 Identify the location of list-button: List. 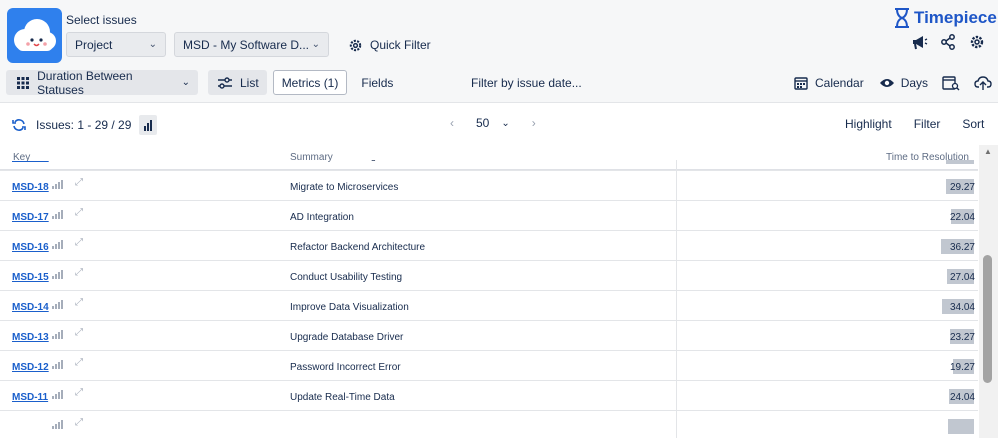
(237, 82).